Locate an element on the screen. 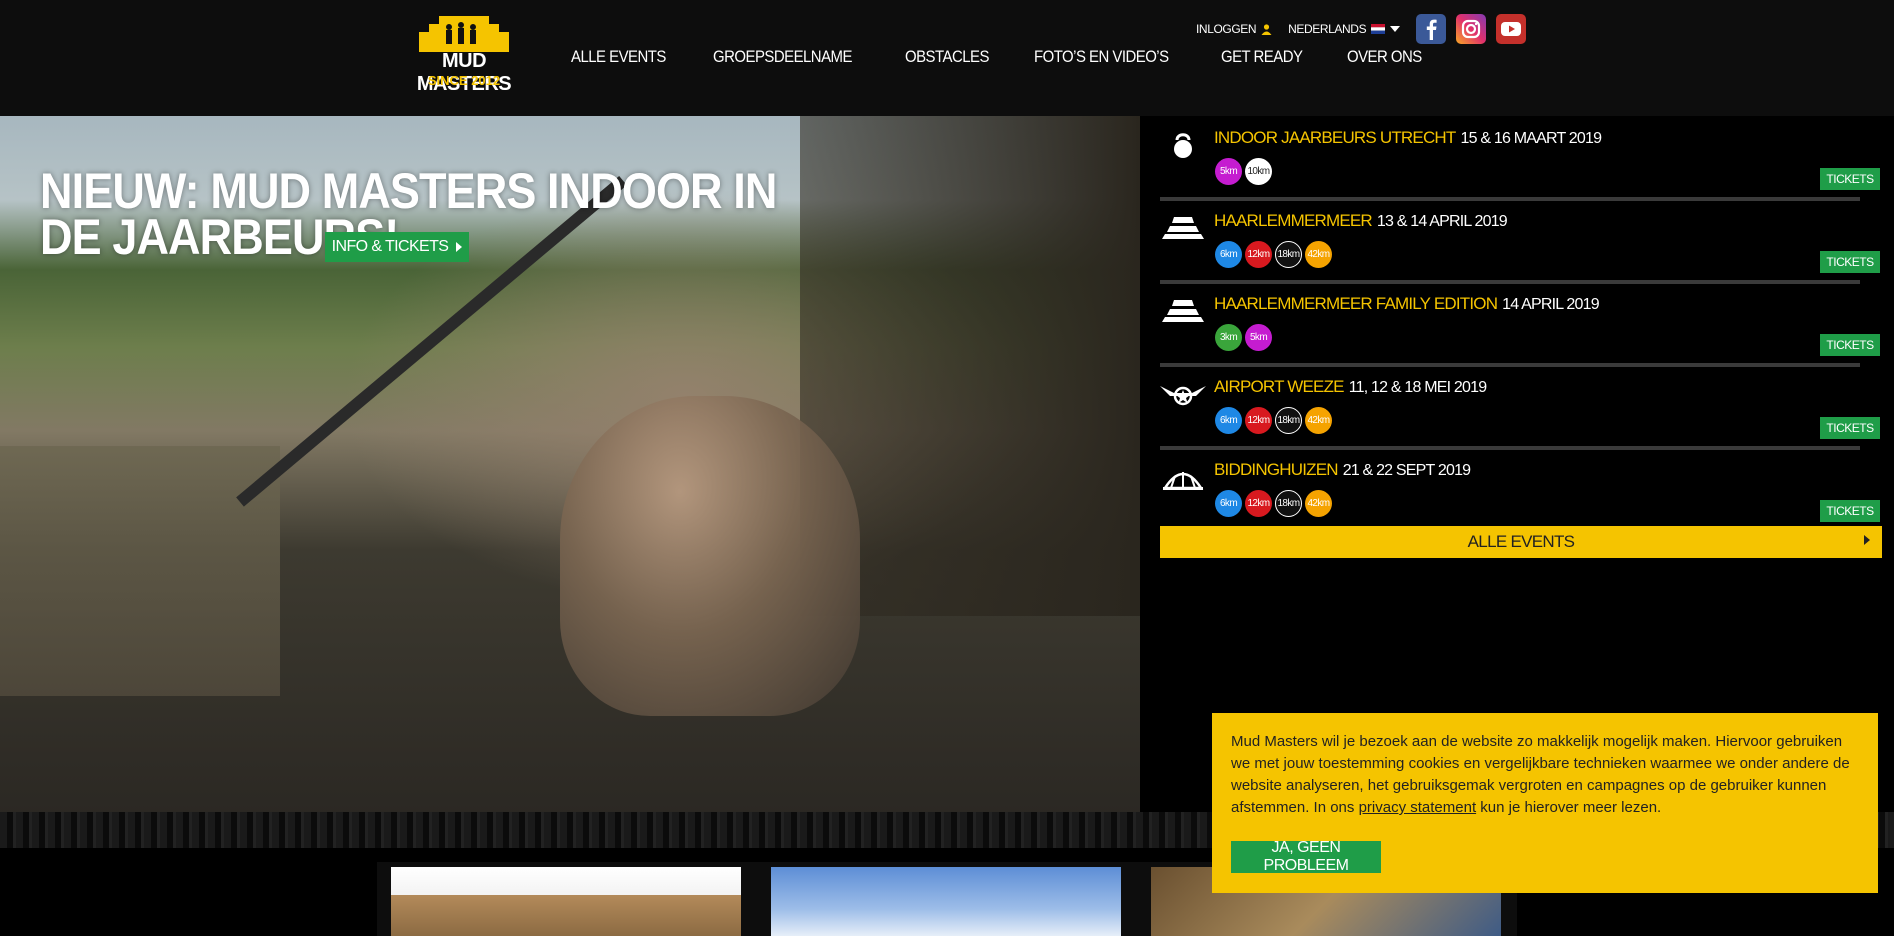  logo-emblem-icon is located at coordinates (464, 34).